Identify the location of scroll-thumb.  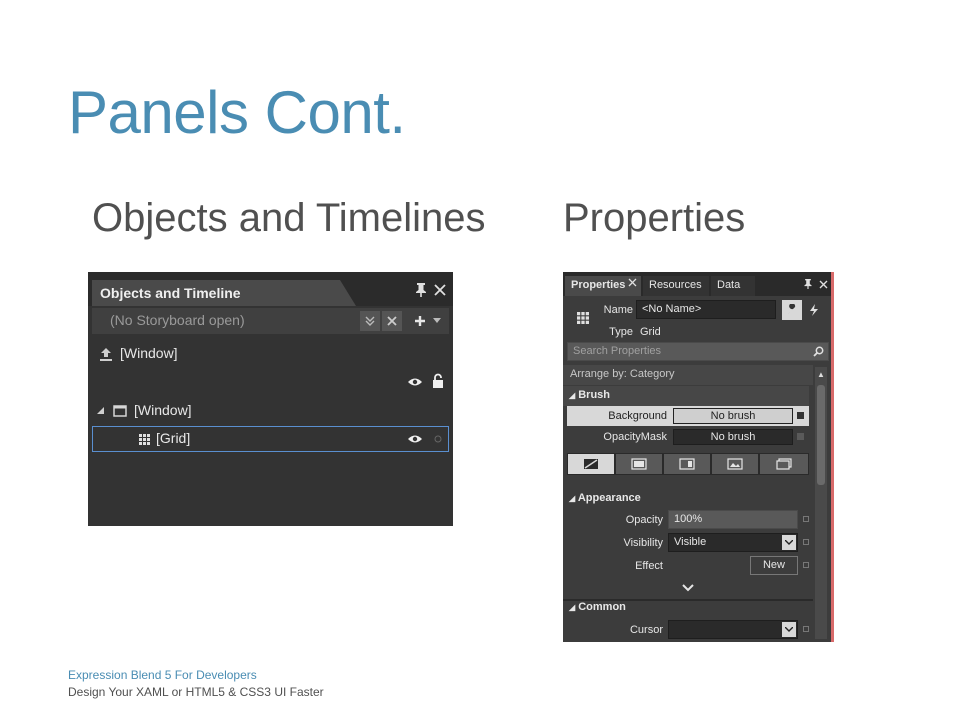
(821, 435).